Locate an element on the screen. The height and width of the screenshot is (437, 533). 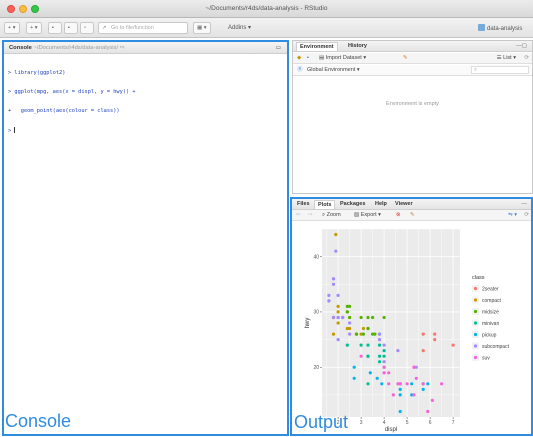
text-cursor is located at coordinates (15, 130).